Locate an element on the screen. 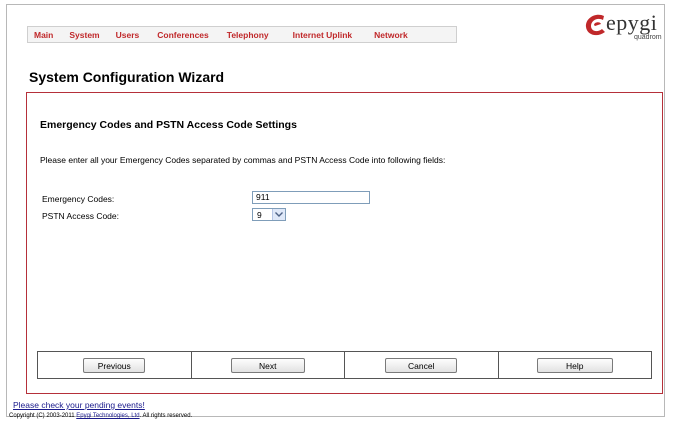  pstn-access-code-select: 9 is located at coordinates (269, 214).